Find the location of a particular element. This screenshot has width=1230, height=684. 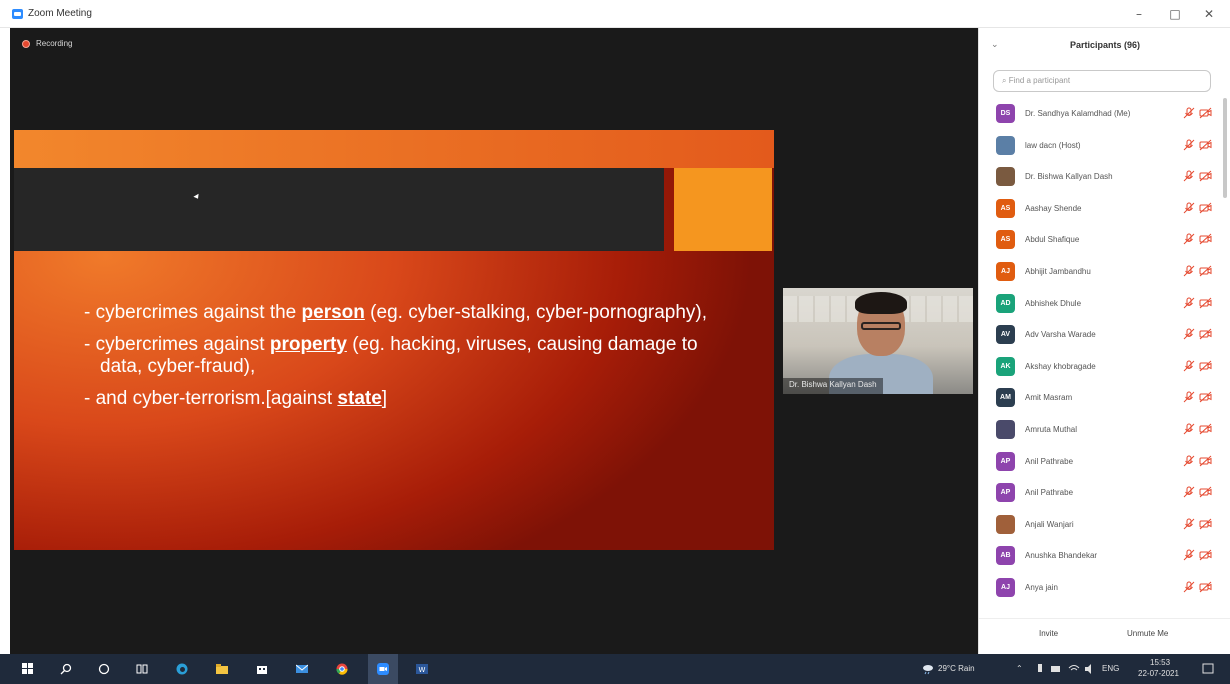

participant-name: Adv Varsha Warade is located at coordinates (1060, 335).